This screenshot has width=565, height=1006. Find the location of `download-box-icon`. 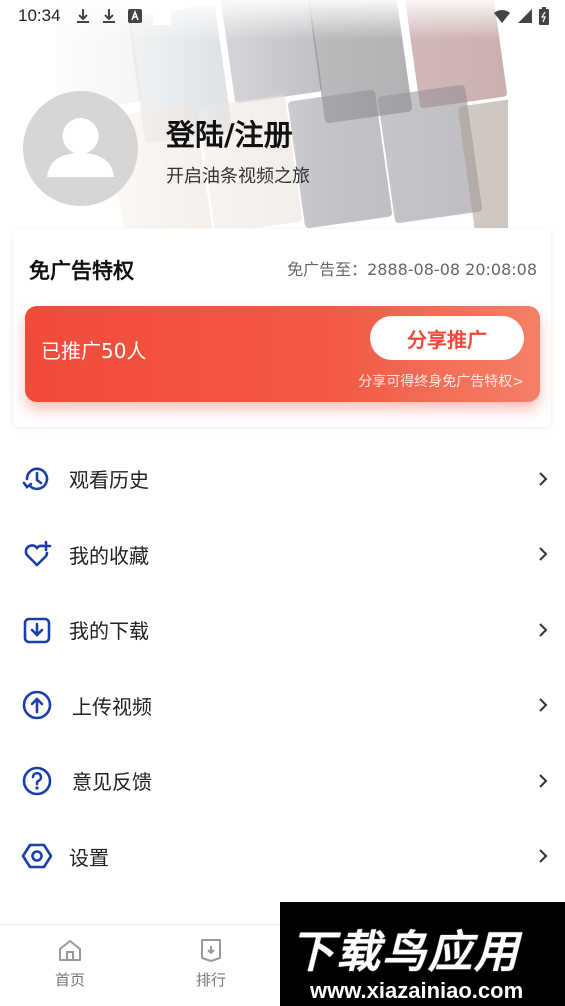

download-box-icon is located at coordinates (37, 630).